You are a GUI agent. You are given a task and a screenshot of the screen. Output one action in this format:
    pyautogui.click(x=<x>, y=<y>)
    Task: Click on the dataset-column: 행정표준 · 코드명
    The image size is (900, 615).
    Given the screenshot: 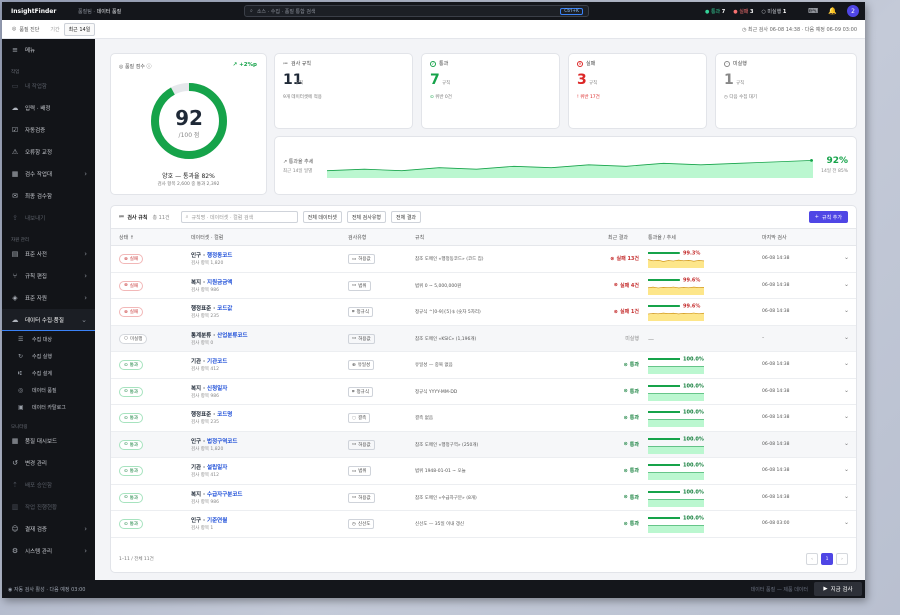 What is the action you would take?
    pyautogui.click(x=211, y=414)
    